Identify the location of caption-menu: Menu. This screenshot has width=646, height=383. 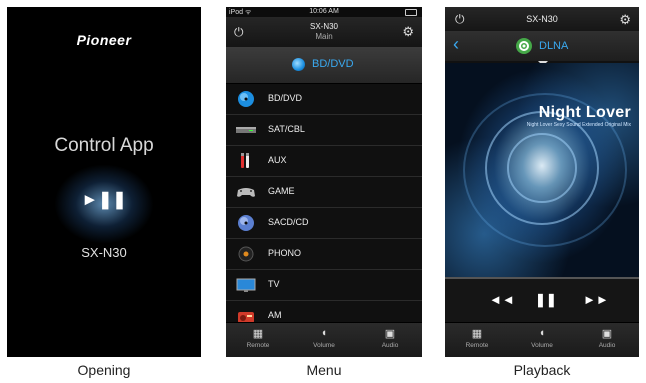
(324, 370).